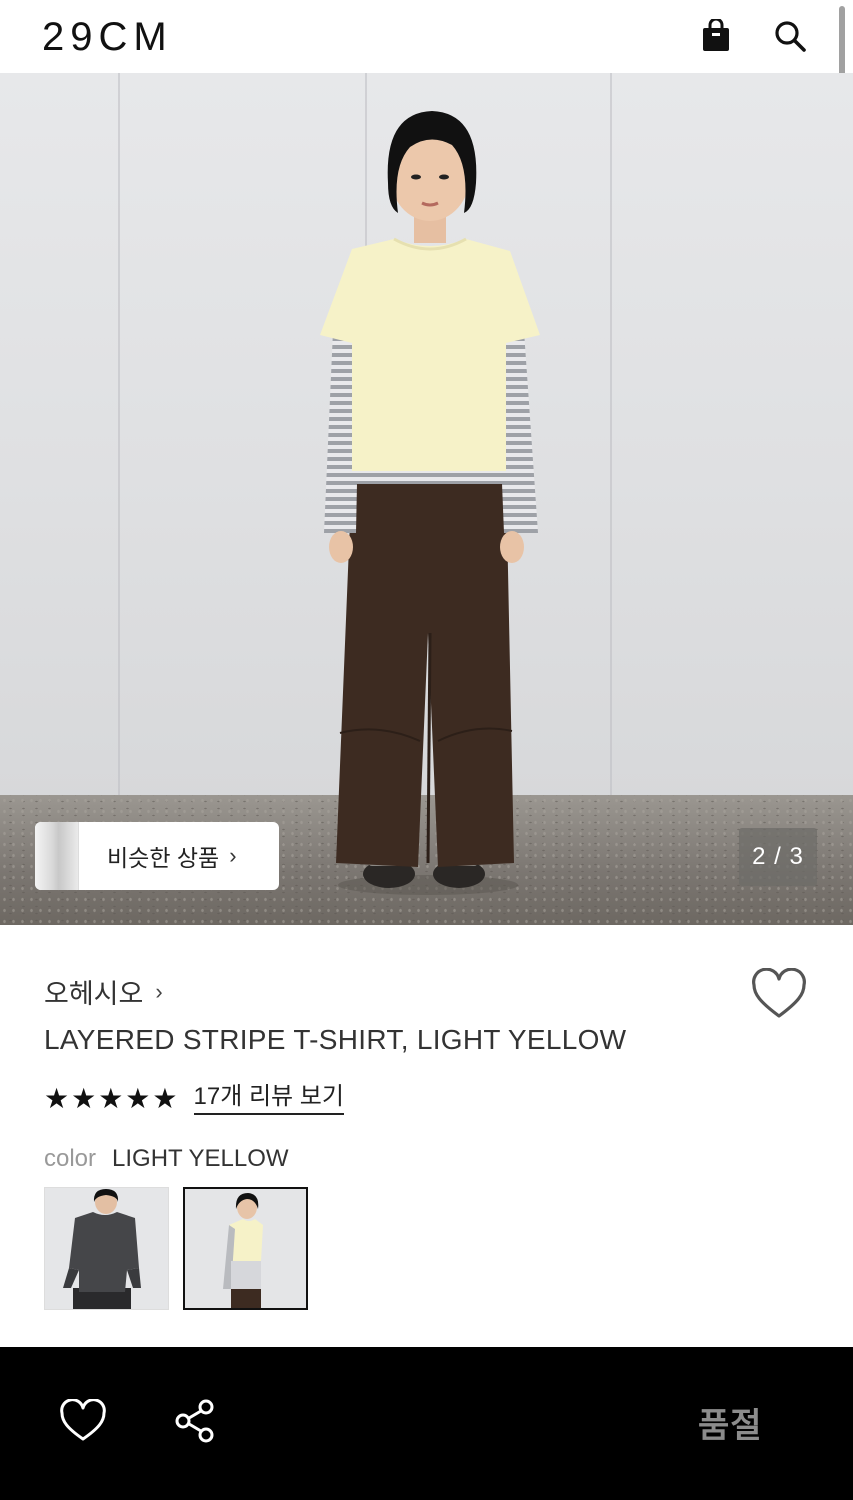 Image resolution: width=853 pixels, height=1500 pixels. Describe the element at coordinates (112, 1098) in the screenshot. I see `star-rating: ★★★★★` at that location.